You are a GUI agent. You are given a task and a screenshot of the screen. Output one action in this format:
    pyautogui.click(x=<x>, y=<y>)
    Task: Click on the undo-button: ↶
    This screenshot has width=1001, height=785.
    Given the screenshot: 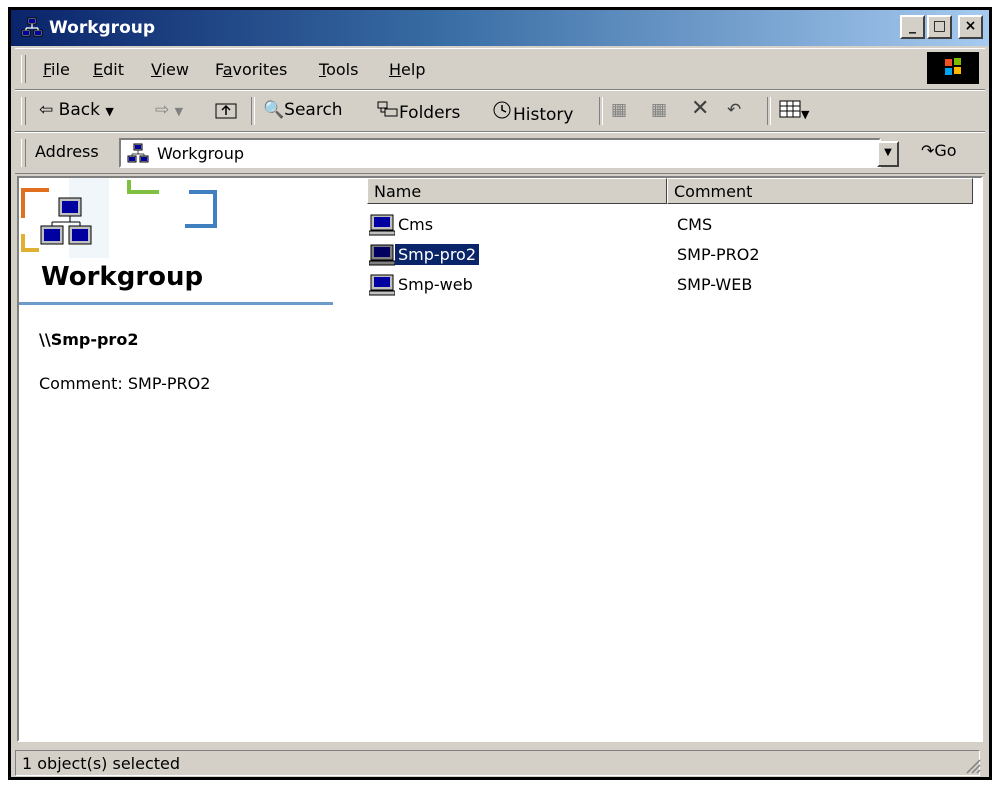 What is the action you would take?
    pyautogui.click(x=734, y=110)
    